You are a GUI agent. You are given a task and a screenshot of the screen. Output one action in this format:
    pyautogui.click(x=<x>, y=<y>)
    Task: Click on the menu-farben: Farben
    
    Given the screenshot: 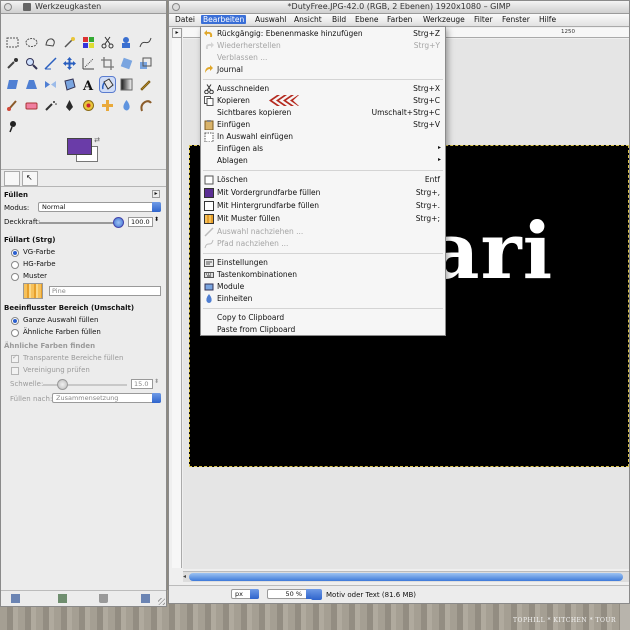 What is the action you would take?
    pyautogui.click(x=399, y=19)
    